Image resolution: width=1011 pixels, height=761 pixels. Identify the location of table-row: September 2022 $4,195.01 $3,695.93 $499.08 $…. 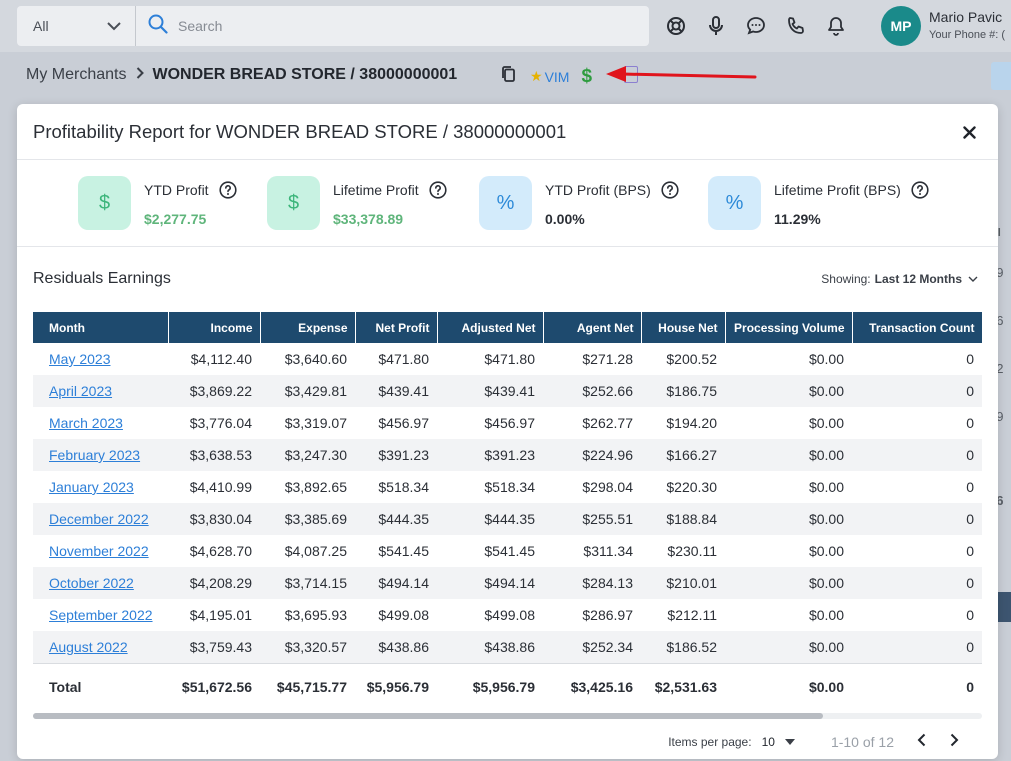
(507, 615).